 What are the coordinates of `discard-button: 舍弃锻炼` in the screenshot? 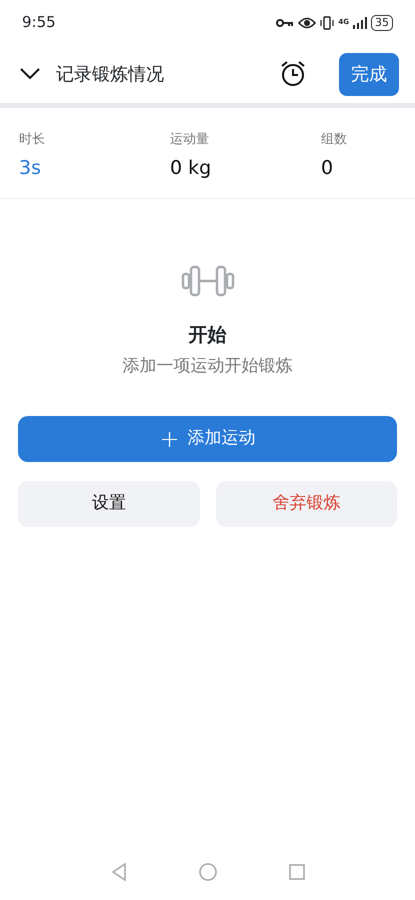 It's located at (306, 504).